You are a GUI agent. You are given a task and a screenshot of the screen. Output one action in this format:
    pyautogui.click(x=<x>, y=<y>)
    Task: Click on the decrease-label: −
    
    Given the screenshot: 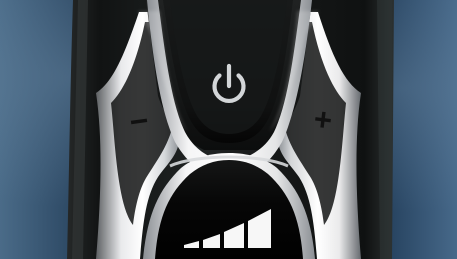 What is the action you would take?
    pyautogui.click(x=139, y=121)
    